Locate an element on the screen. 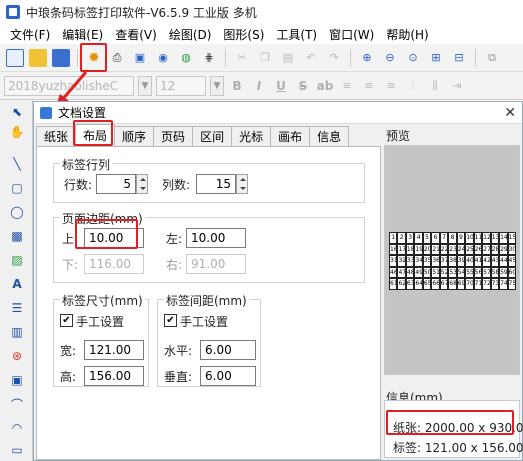  rich-text-tool-icon: ☰ is located at coordinates (17, 308).